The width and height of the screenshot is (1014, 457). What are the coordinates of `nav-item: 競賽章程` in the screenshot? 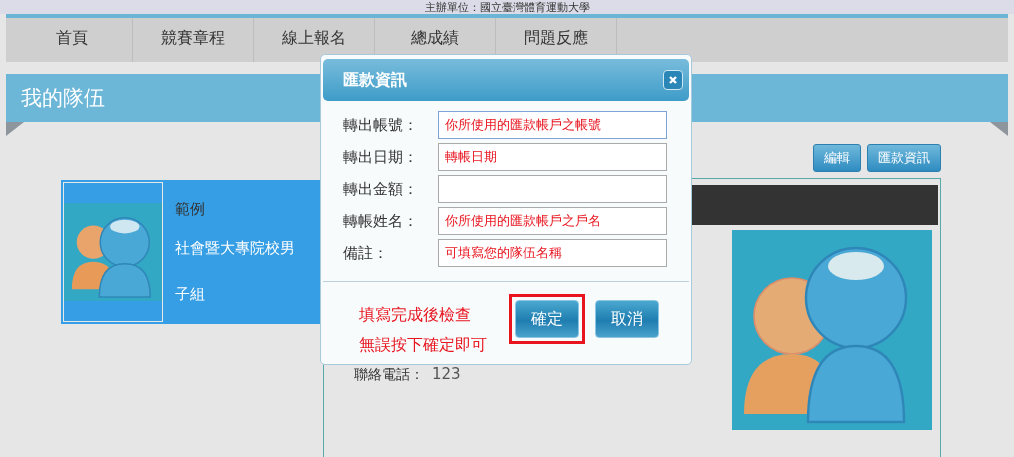 It's located at (193, 40).